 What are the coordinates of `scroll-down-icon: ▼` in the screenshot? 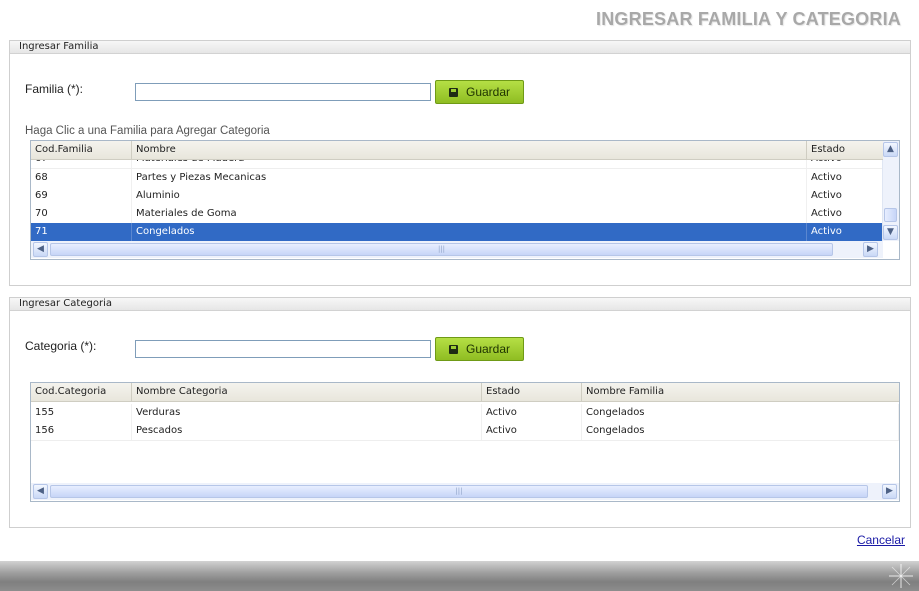 It's located at (890, 232).